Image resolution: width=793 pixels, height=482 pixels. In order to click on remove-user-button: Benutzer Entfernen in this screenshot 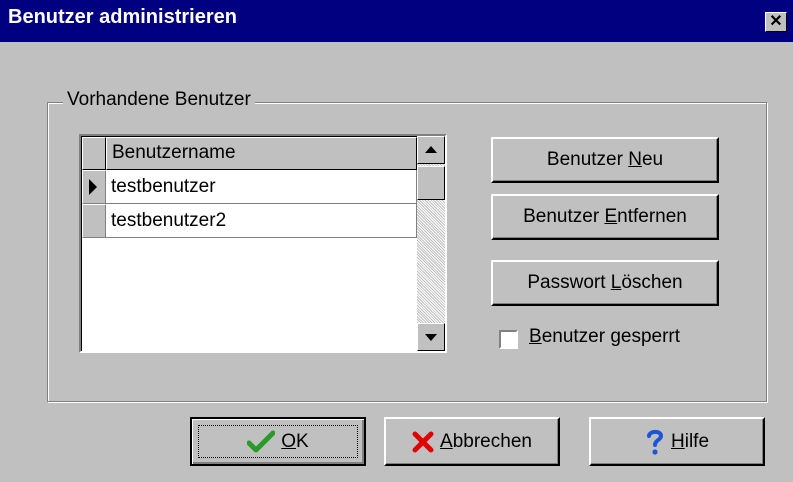, I will do `click(605, 217)`.